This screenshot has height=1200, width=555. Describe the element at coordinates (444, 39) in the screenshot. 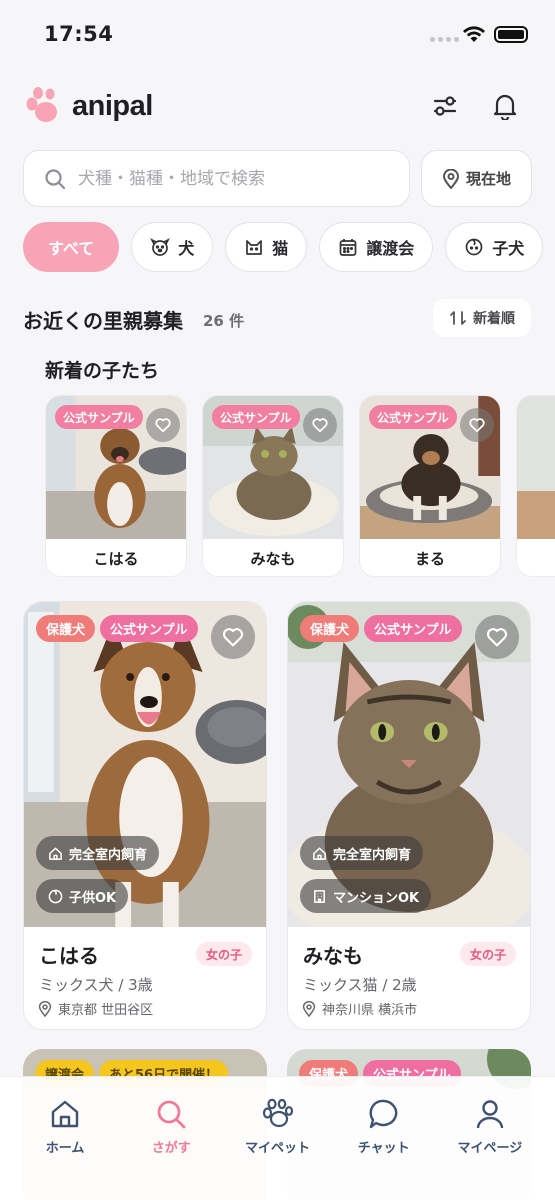

I see `signal-icon` at that location.